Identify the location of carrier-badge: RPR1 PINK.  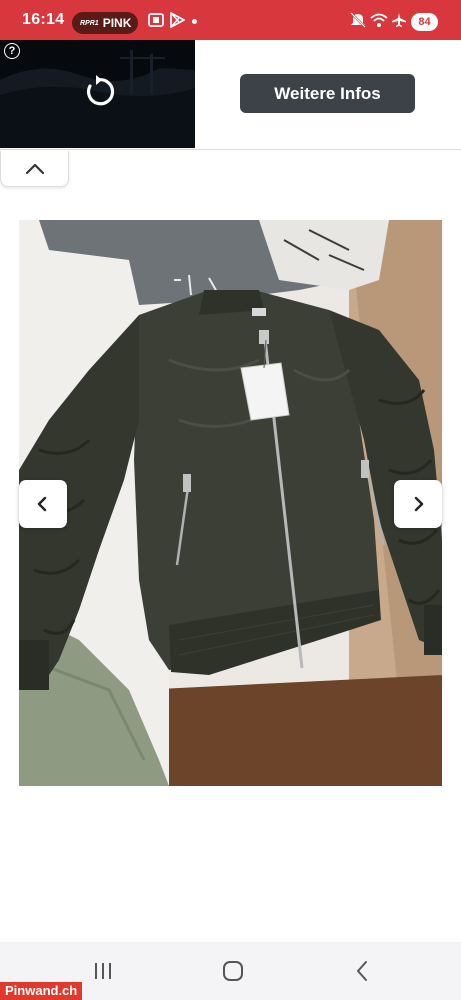
(105, 23).